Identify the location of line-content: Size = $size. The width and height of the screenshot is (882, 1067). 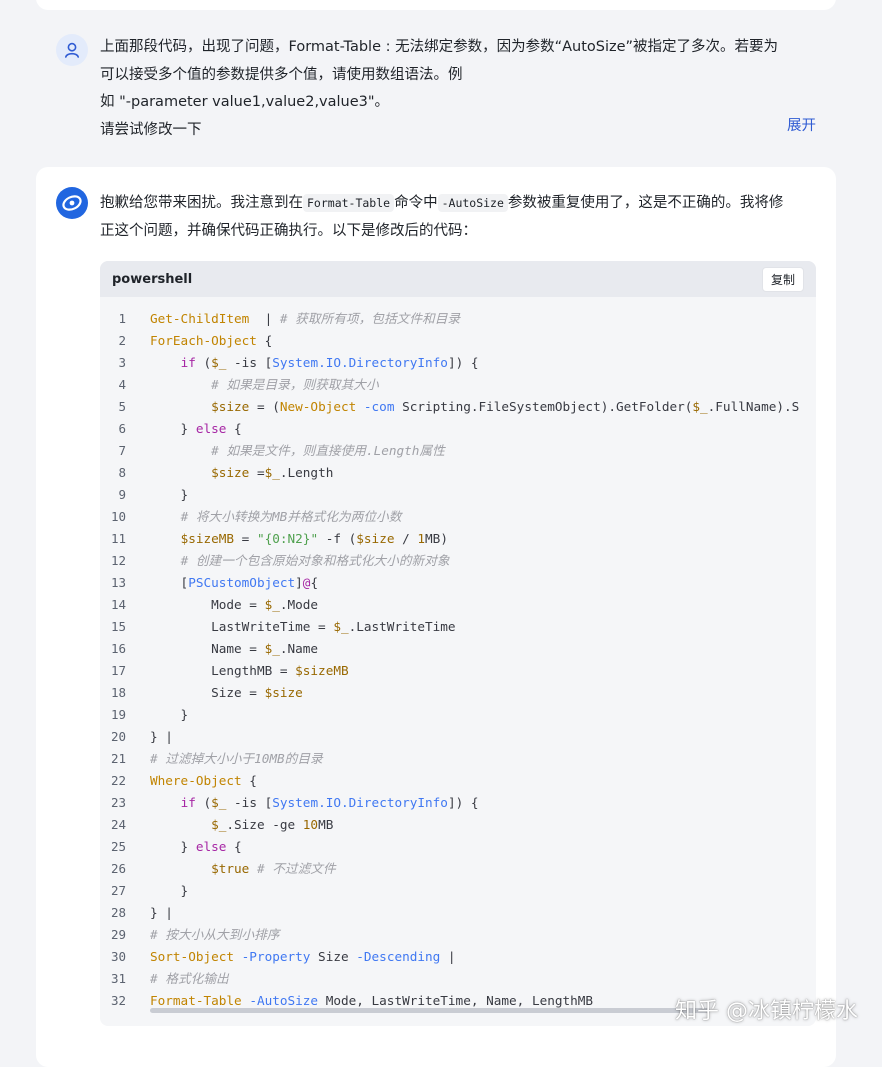
(226, 693).